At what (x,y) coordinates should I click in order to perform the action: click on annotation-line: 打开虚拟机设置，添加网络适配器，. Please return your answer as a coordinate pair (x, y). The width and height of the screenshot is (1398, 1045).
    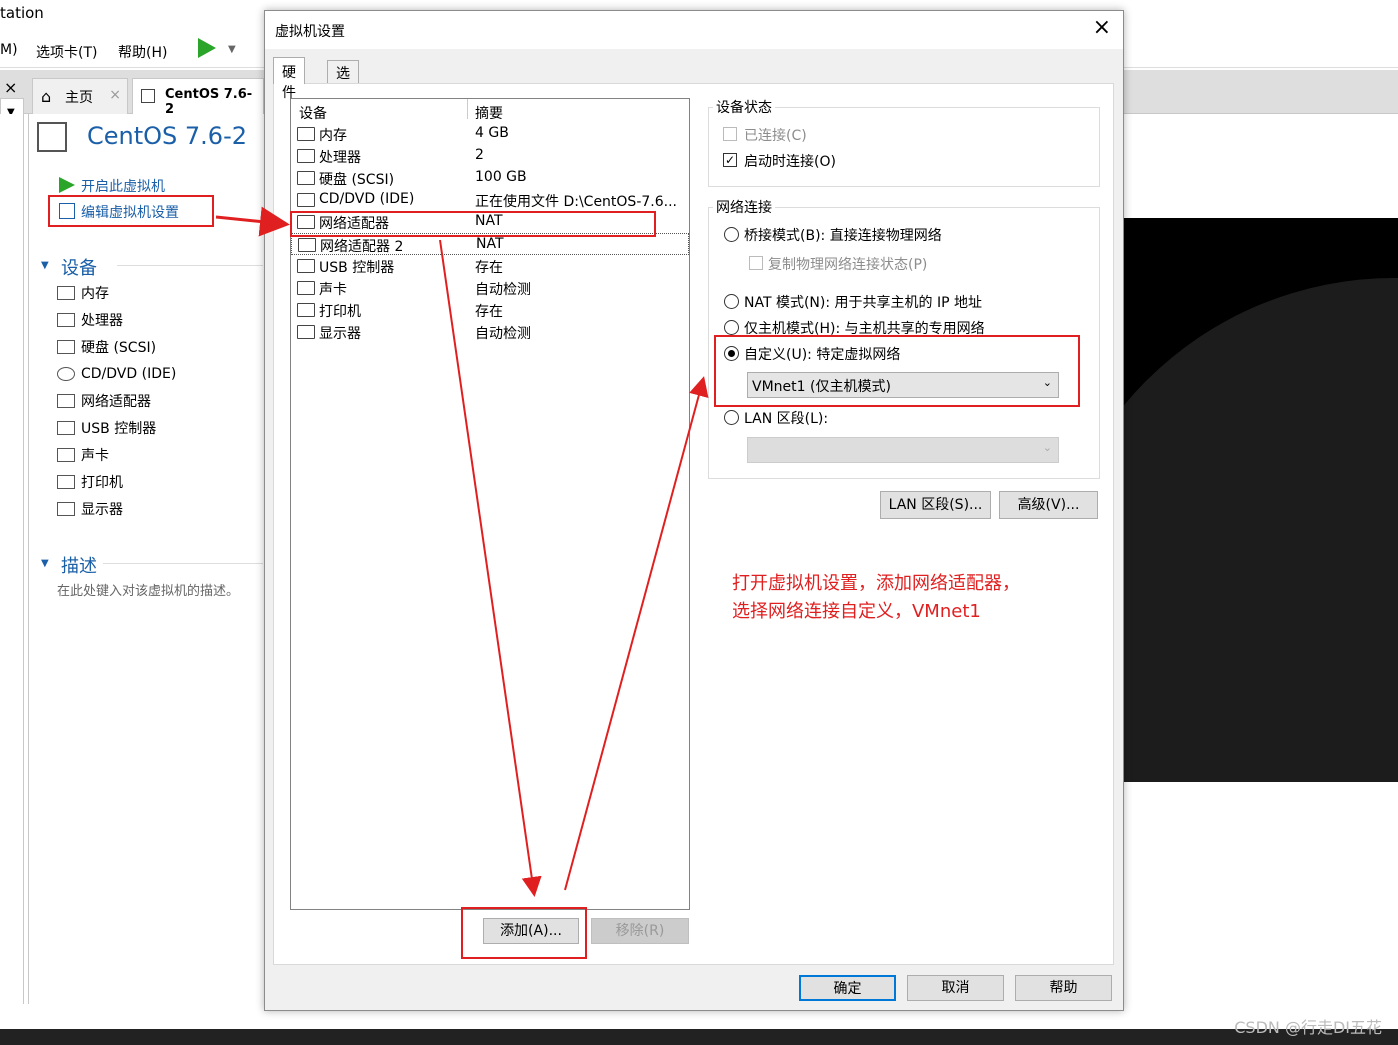
    Looking at the image, I should click on (876, 583).